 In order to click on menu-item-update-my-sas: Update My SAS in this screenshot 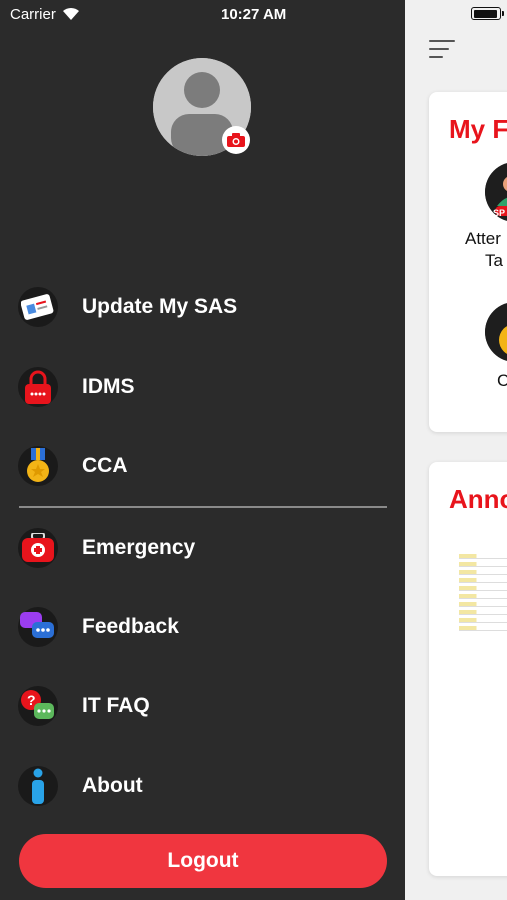, I will do `click(202, 307)`.